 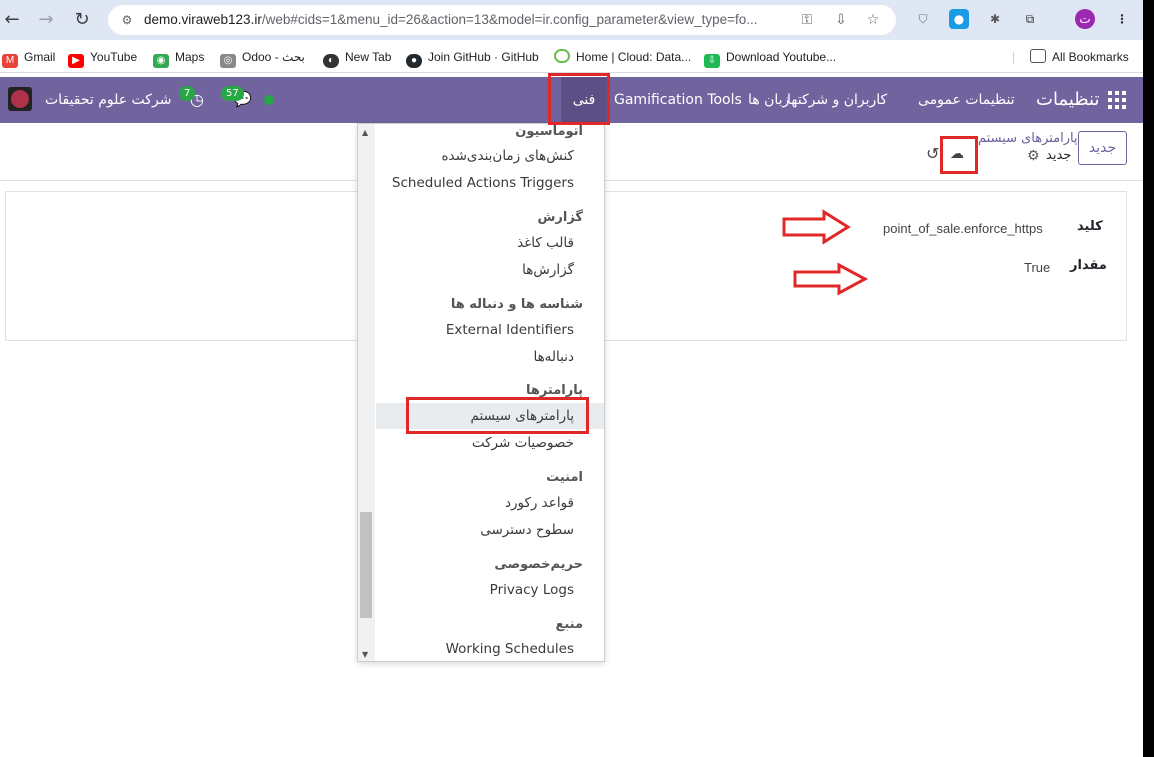 What do you see at coordinates (564, 477) in the screenshot?
I see `dropdown-header-security: امنیت` at bounding box center [564, 477].